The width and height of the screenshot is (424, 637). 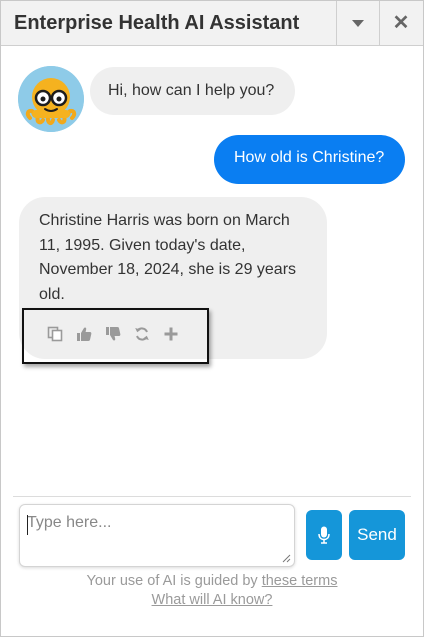 I want to click on add-button, so click(x=171, y=334).